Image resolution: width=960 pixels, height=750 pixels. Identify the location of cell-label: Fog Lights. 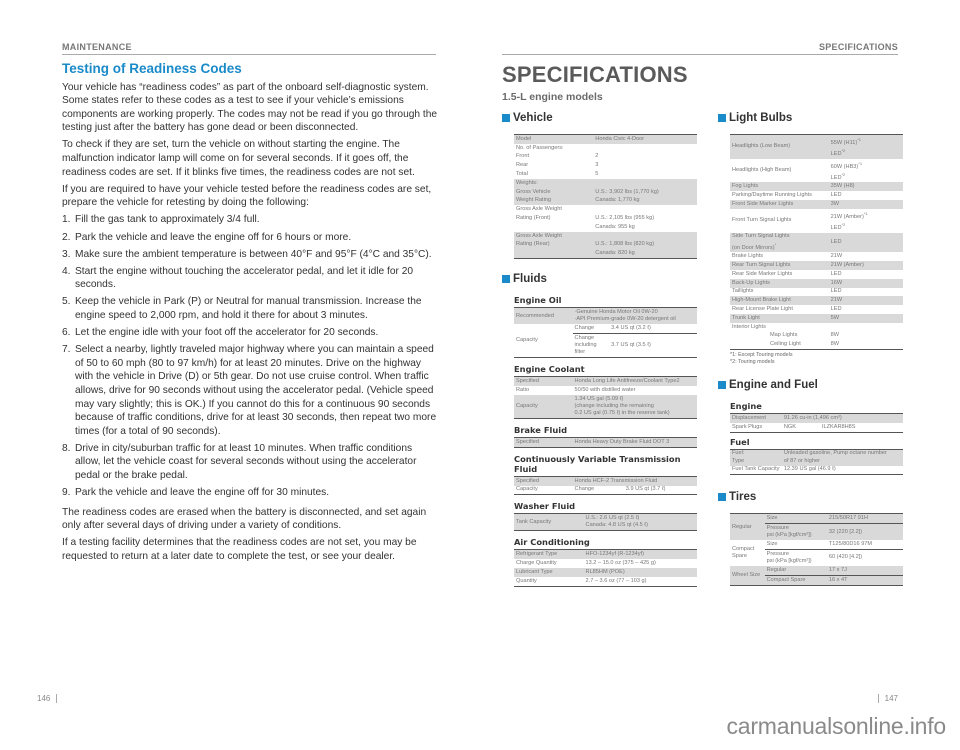
(779, 187).